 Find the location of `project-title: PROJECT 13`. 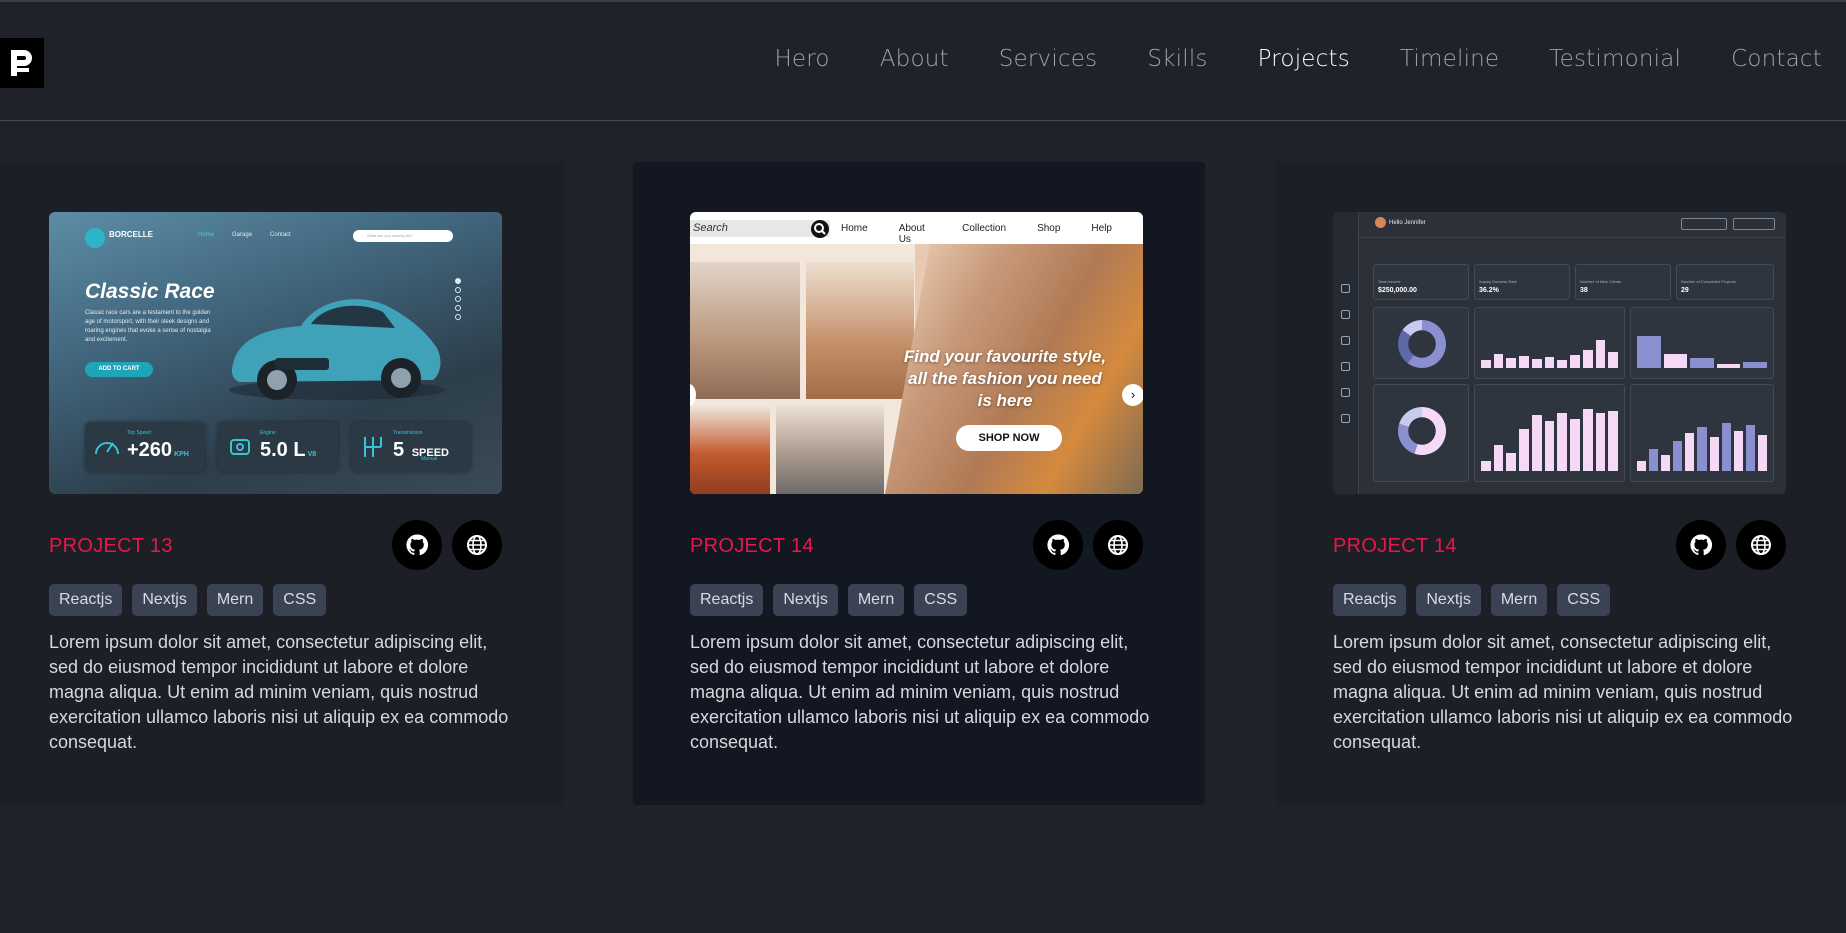

project-title: PROJECT 13 is located at coordinates (111, 546).